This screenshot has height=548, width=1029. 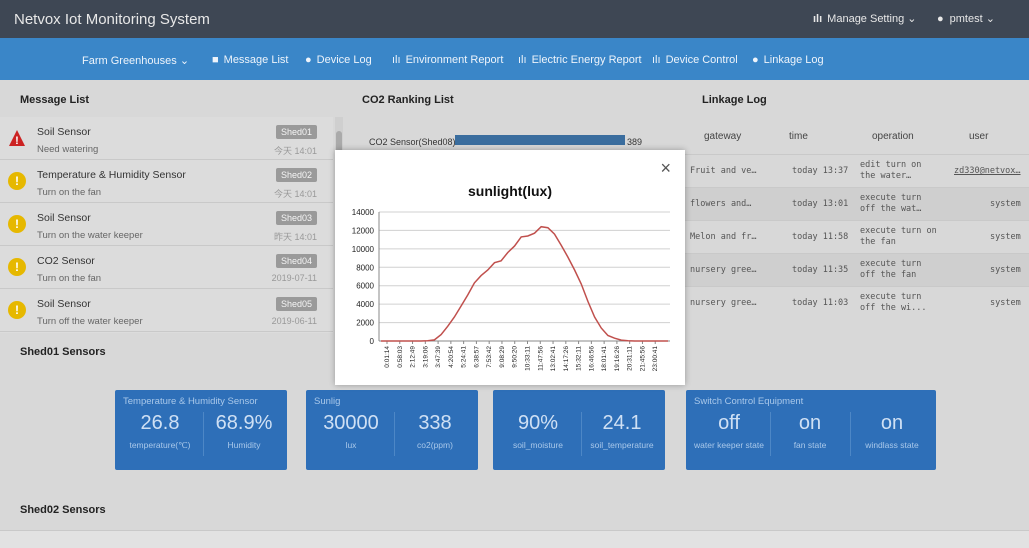 I want to click on x-tick-label: 21:45:56, so click(x=642, y=359).